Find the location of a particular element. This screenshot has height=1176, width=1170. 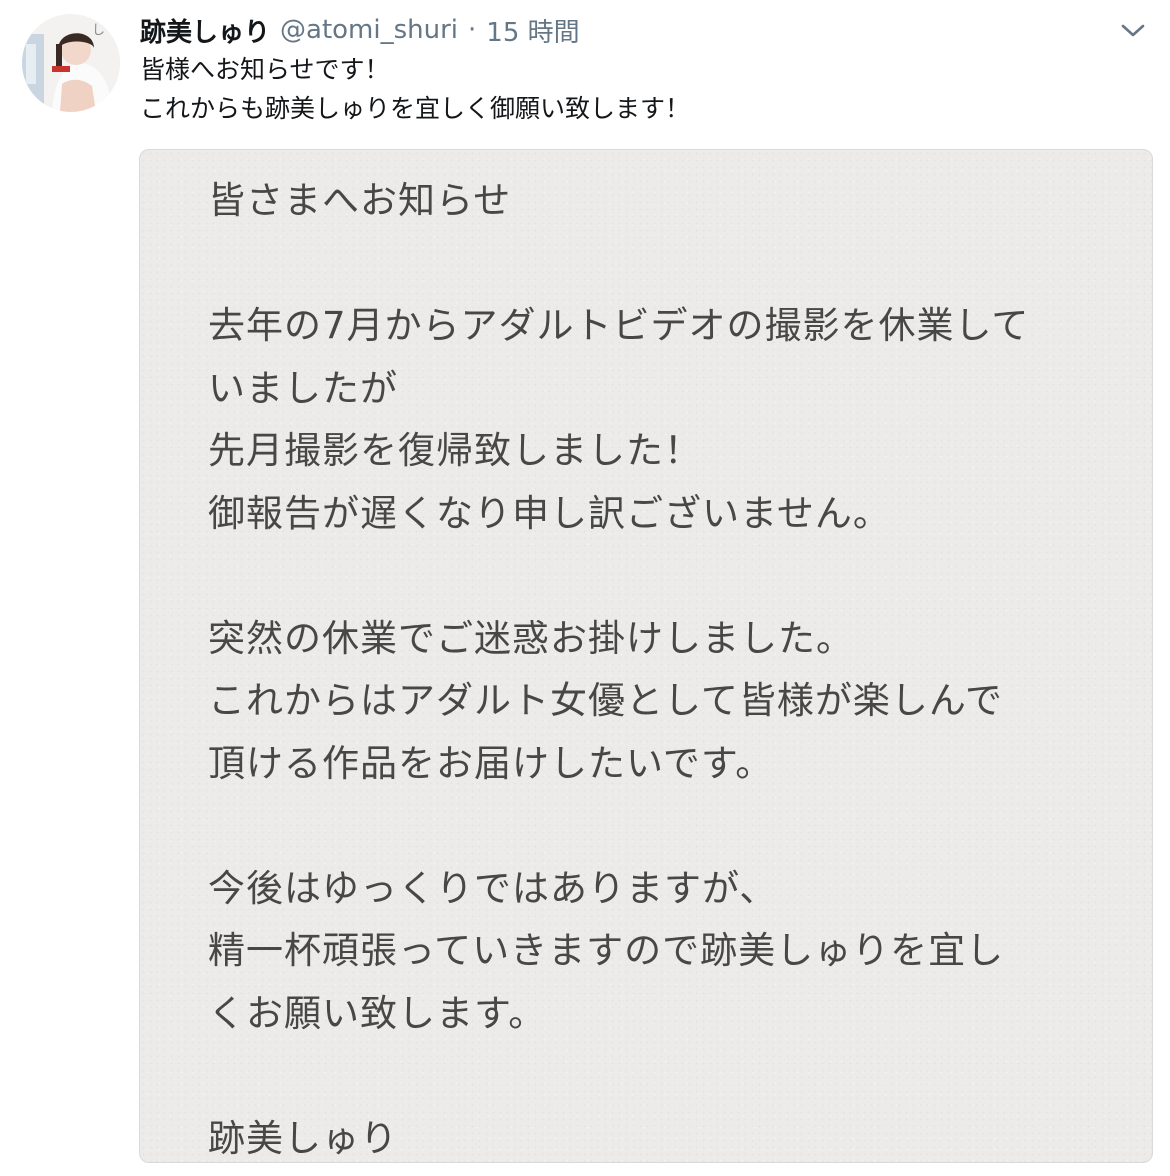

chevron-down-icon is located at coordinates (1133, 30).